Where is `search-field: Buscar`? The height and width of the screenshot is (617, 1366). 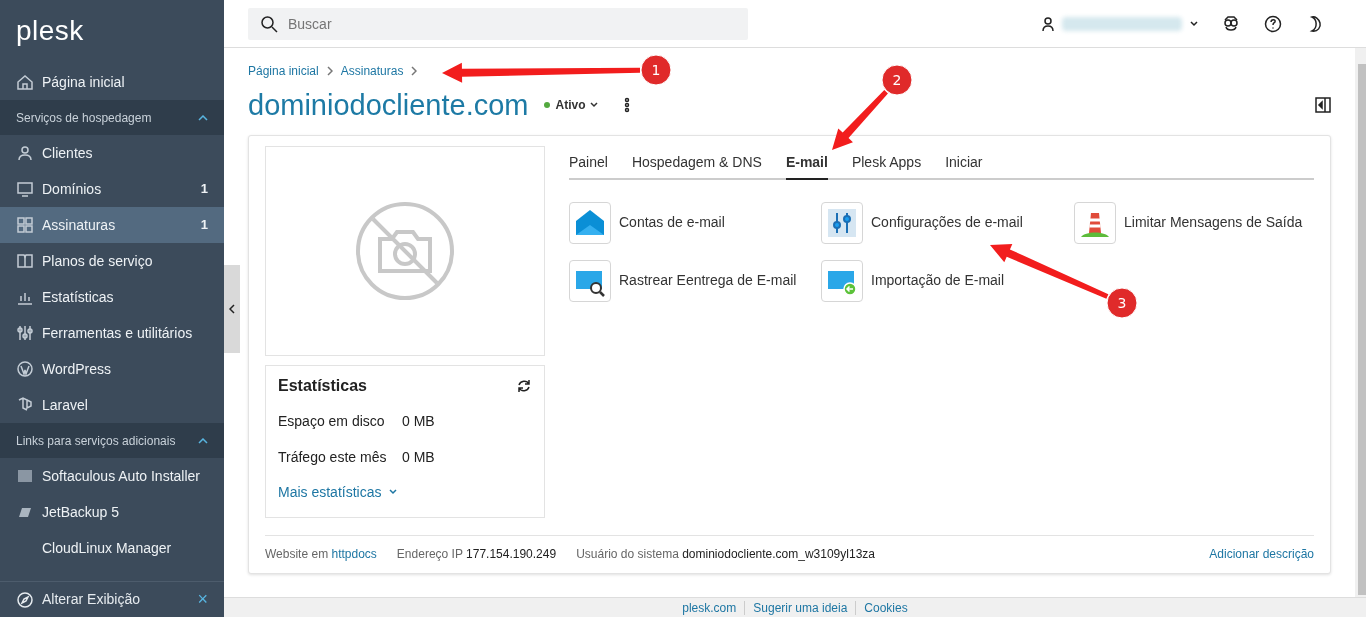
search-field: Buscar is located at coordinates (498, 23).